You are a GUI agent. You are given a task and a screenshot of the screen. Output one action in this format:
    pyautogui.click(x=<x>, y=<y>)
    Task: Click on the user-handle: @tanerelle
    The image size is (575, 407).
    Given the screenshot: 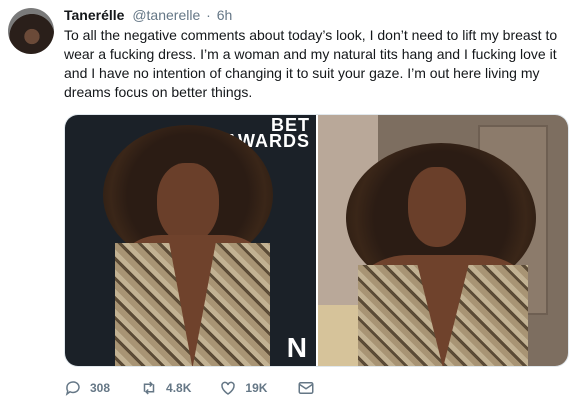 What is the action you would take?
    pyautogui.click(x=166, y=15)
    